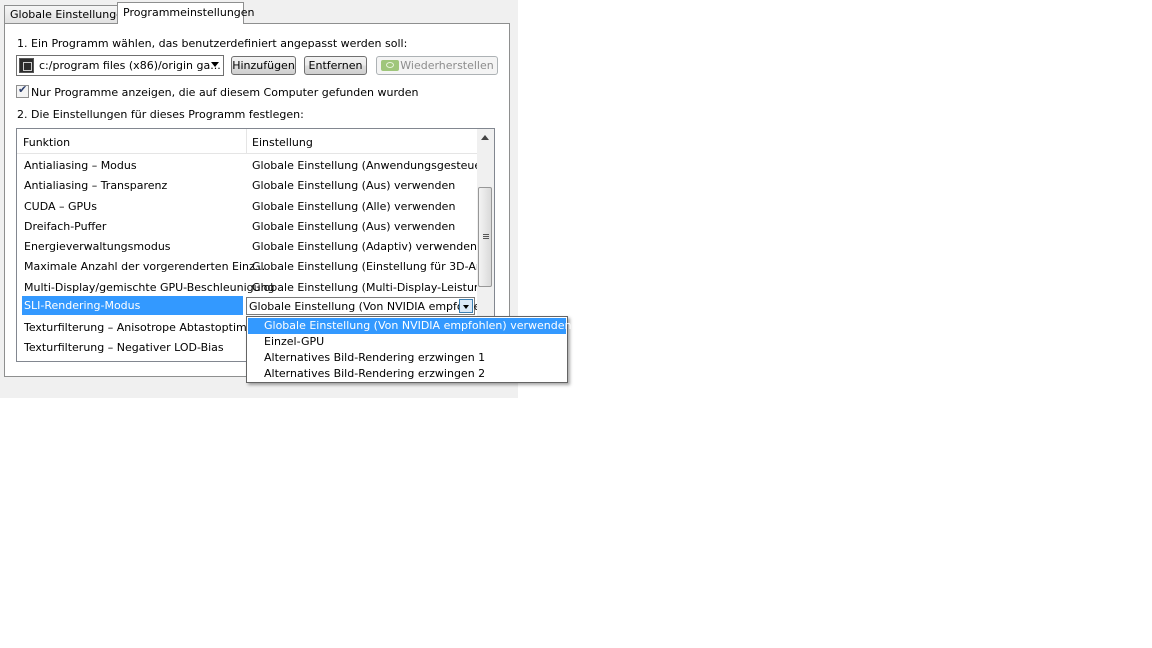 Image resolution: width=1152 pixels, height=648 pixels. What do you see at coordinates (215, 64) in the screenshot?
I see `chevron-down-icon` at bounding box center [215, 64].